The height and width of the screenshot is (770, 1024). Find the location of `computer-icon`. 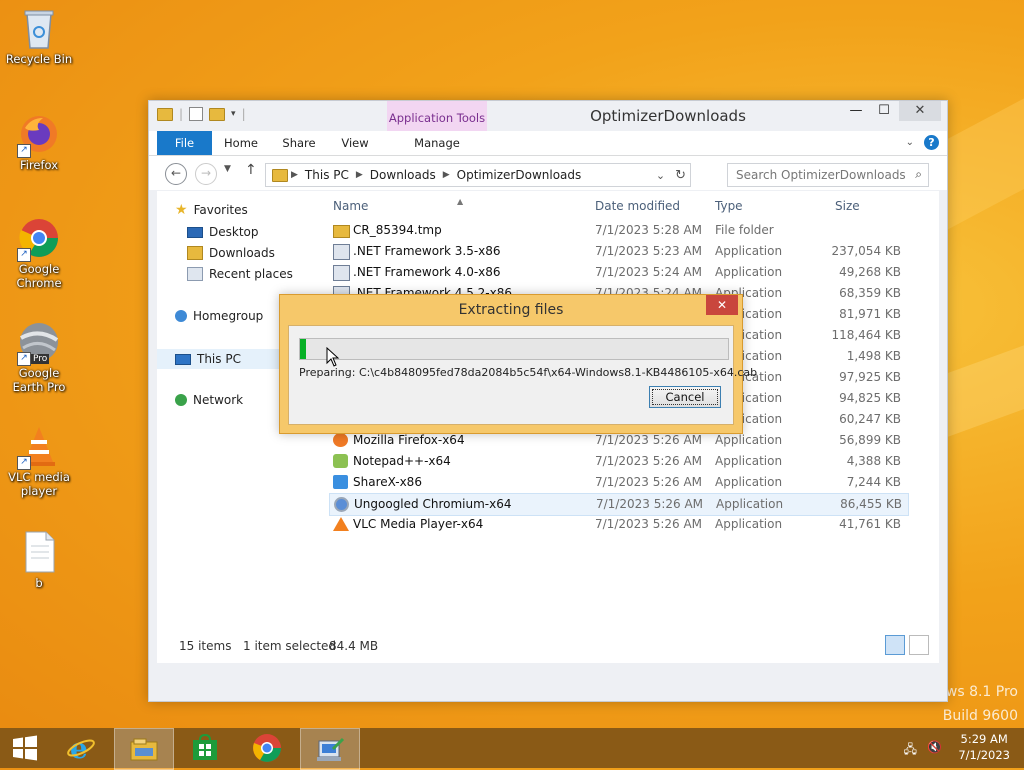

computer-icon is located at coordinates (183, 359).